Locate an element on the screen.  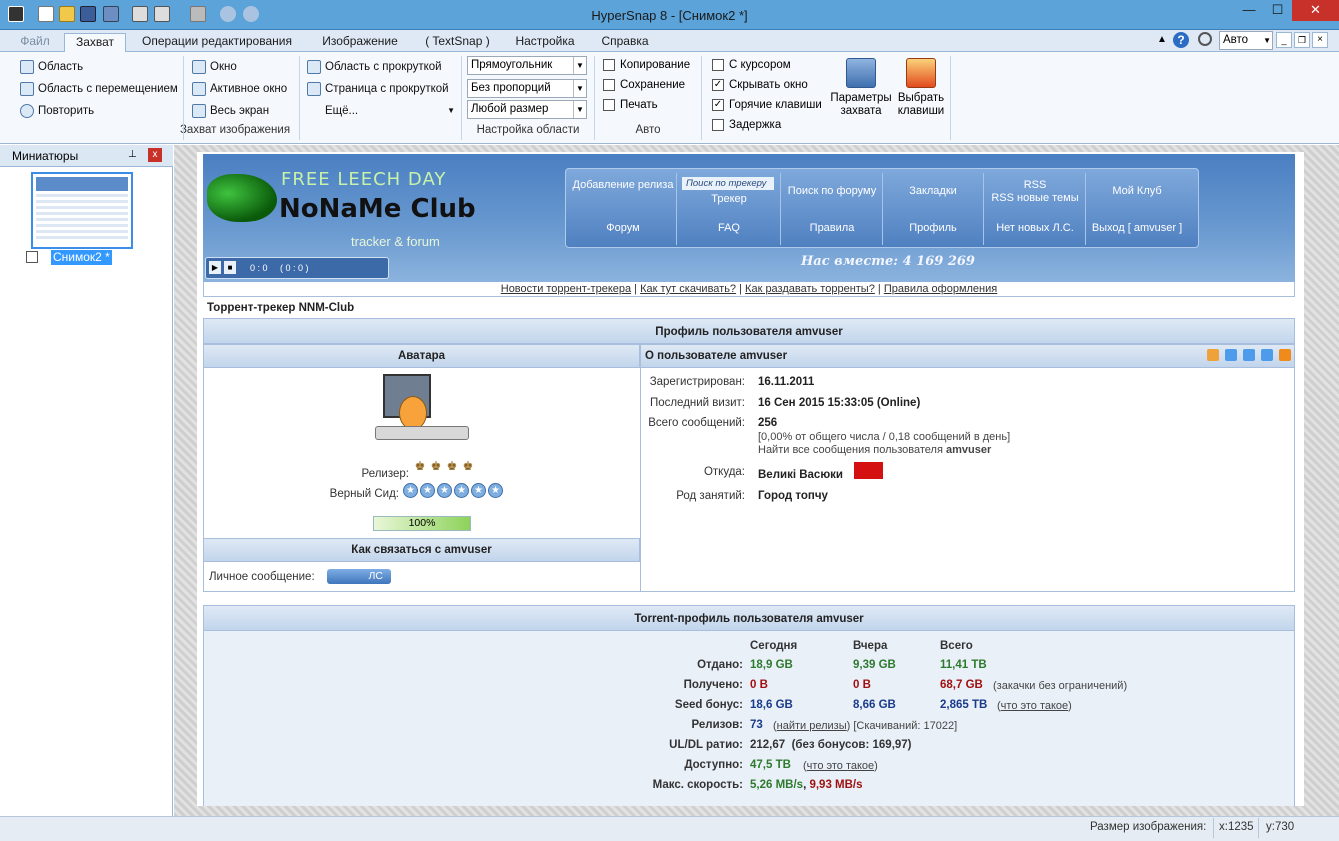
thumbnail-checkbox is located at coordinates (32, 257).